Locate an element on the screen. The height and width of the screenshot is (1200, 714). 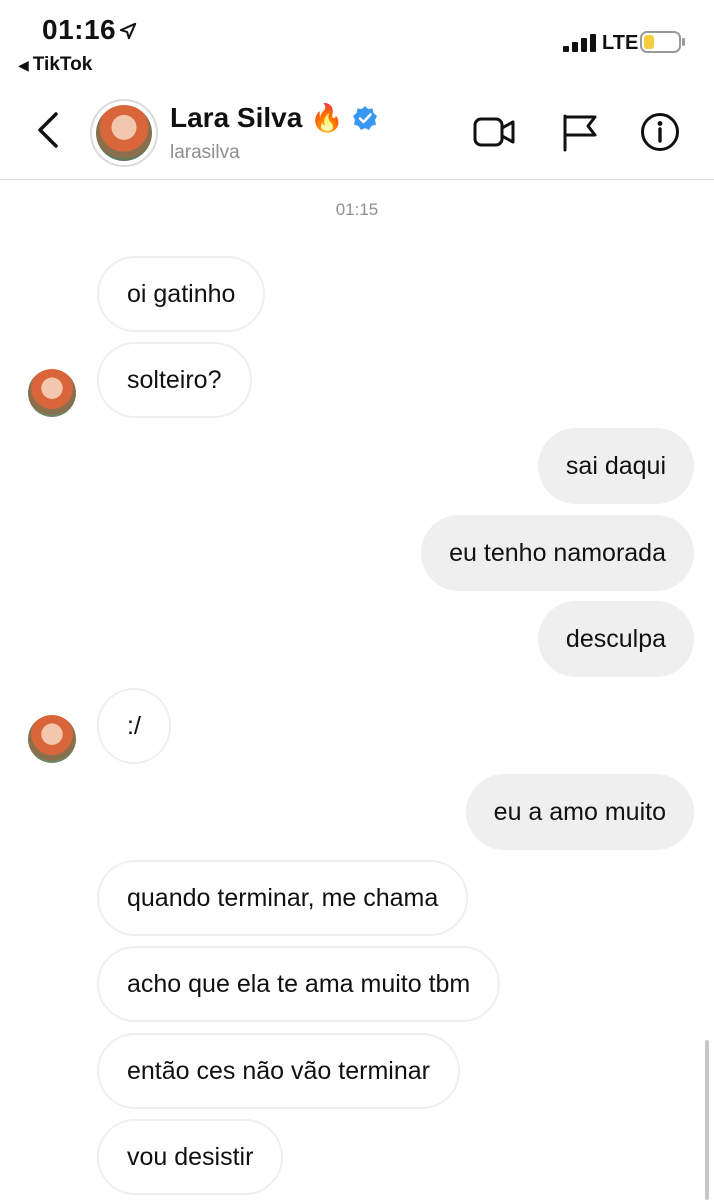
message-text: desculpa is located at coordinates (615, 638).